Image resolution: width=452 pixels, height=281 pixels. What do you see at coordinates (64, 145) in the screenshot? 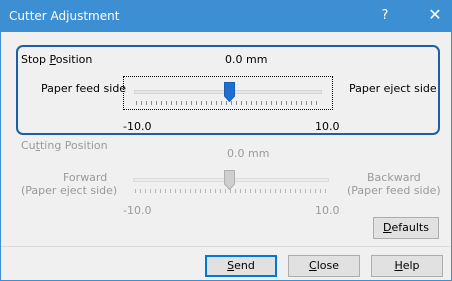
I see `cutting-position-label: Cutting Position` at bounding box center [64, 145].